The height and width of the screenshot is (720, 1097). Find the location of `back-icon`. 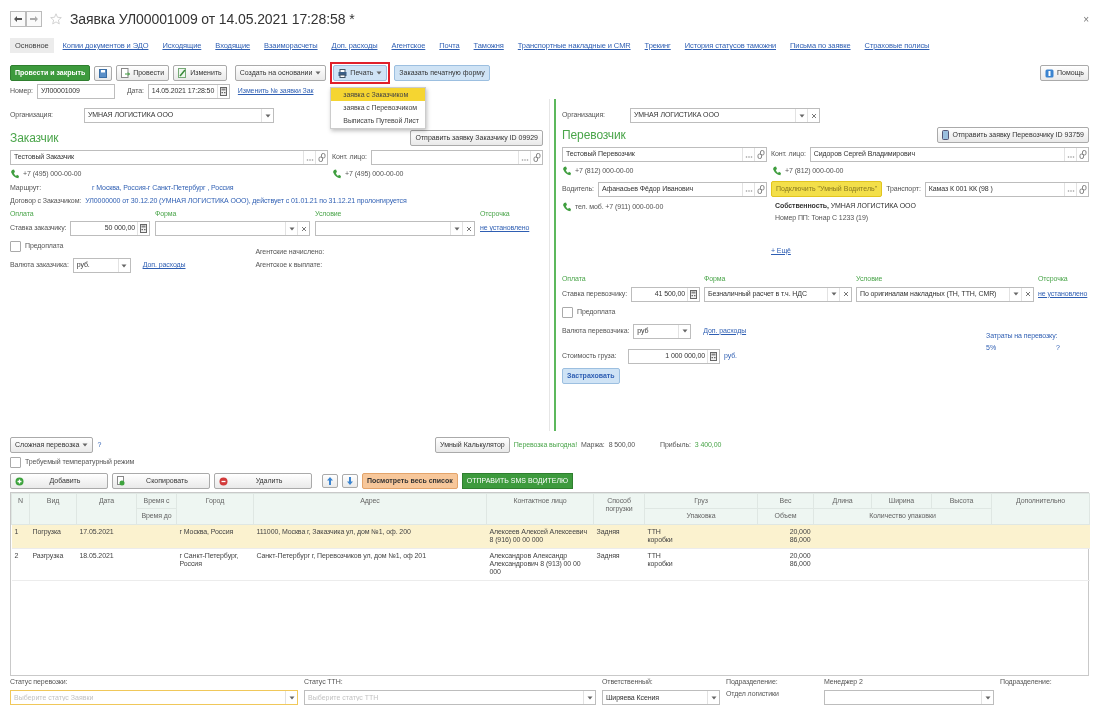

back-icon is located at coordinates (18, 19).